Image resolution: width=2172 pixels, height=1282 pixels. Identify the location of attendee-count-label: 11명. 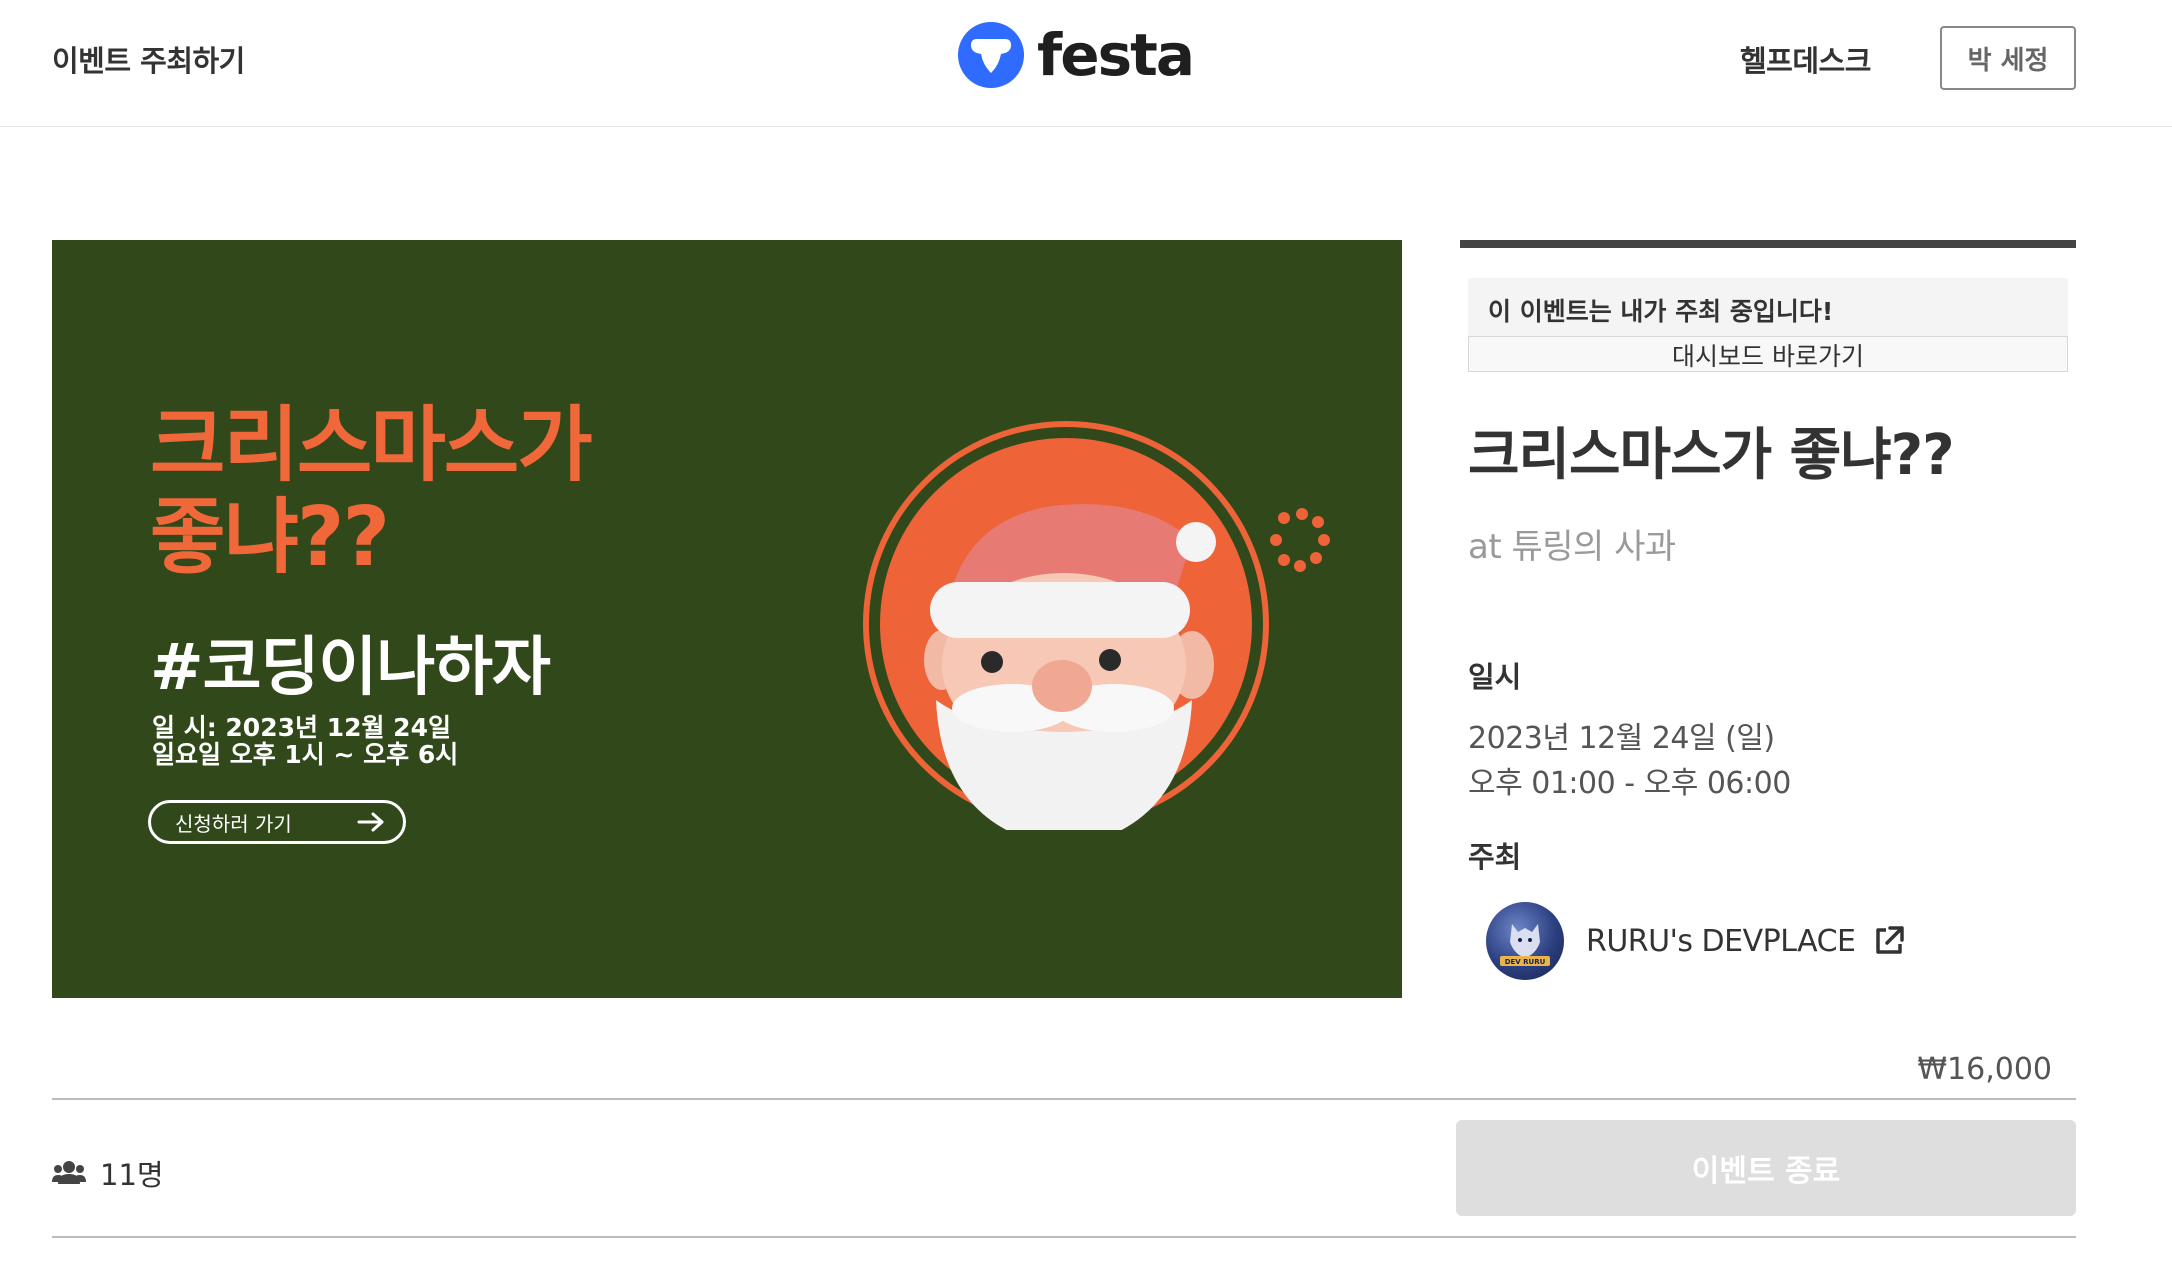
(132, 1175).